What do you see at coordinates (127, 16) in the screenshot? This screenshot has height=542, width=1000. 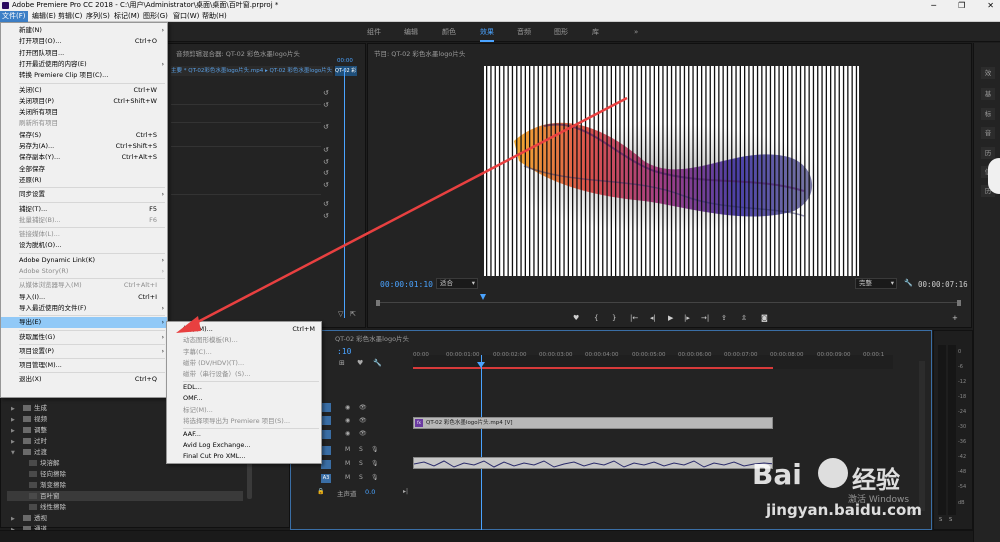 I see `menu-marker: 标记(M)` at bounding box center [127, 16].